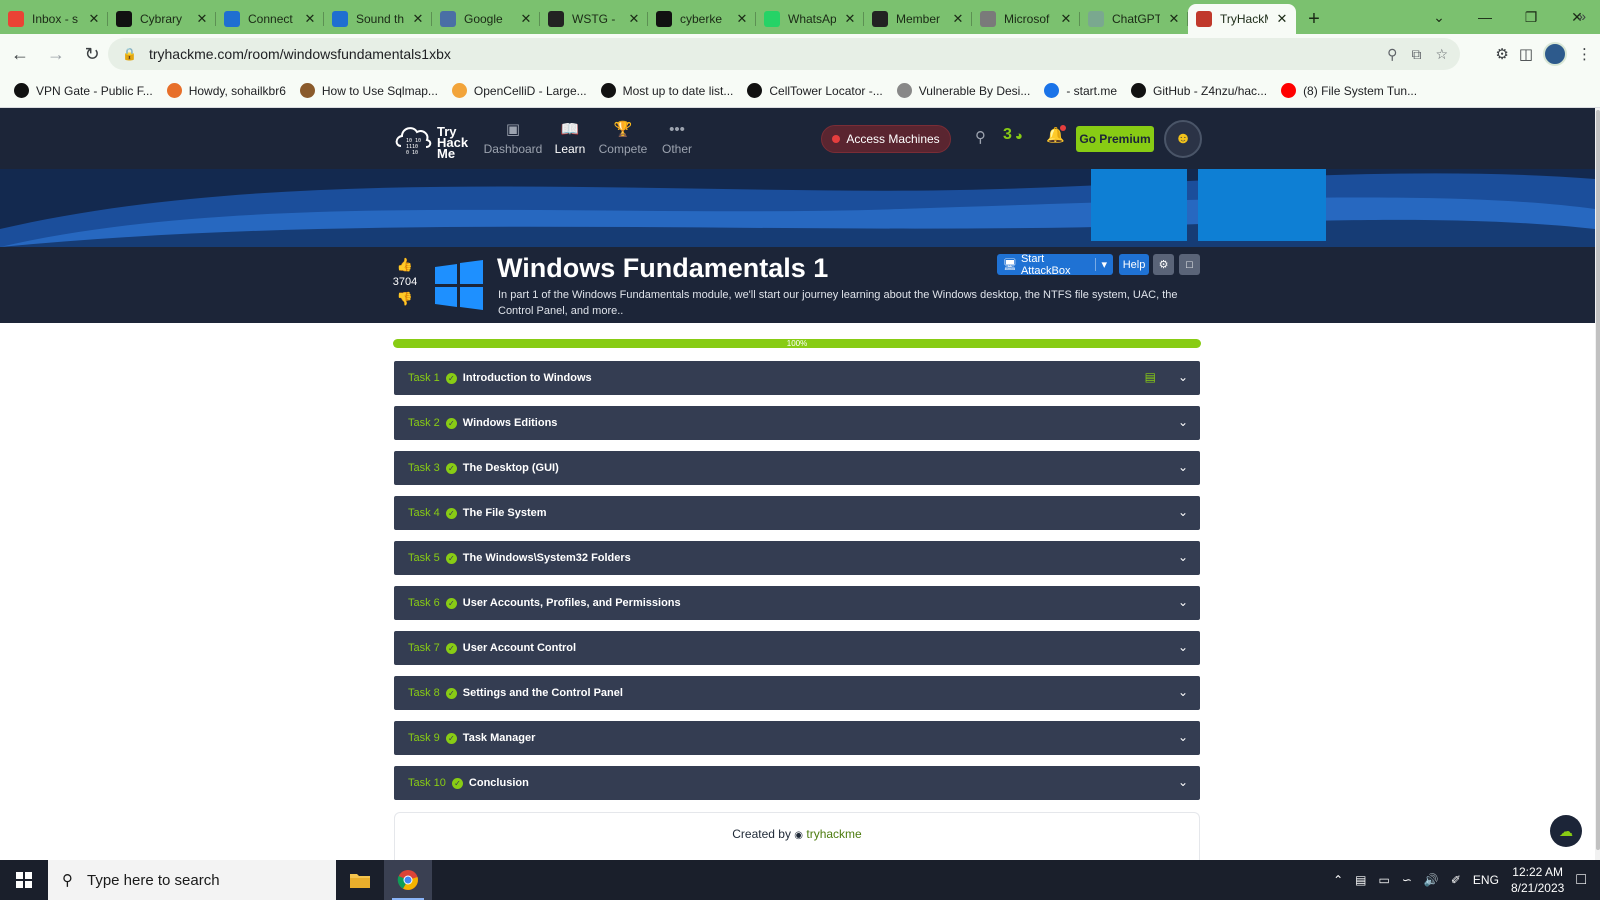 The height and width of the screenshot is (900, 1600). What do you see at coordinates (1384, 880) in the screenshot?
I see `battery-icon: ▭` at bounding box center [1384, 880].